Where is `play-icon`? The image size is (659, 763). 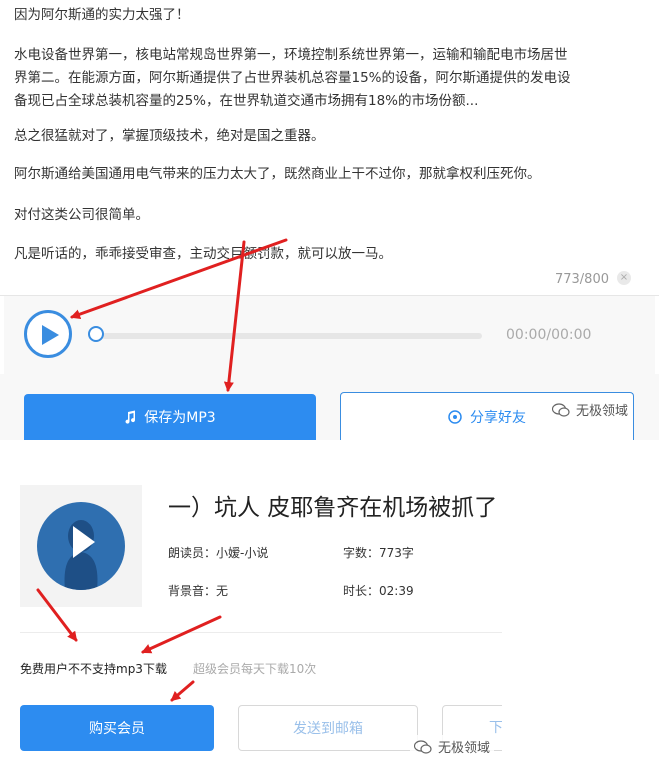 play-icon is located at coordinates (50, 335).